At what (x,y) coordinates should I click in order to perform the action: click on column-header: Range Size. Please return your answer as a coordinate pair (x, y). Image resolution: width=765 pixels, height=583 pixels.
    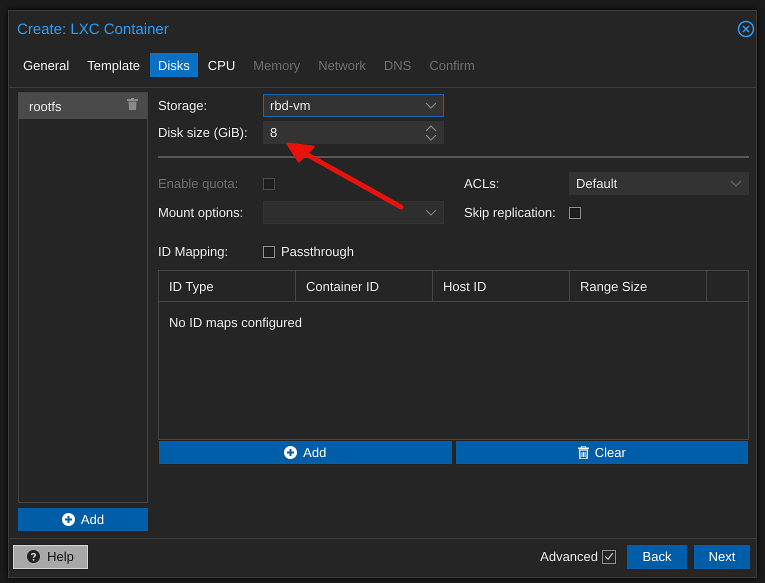
    Looking at the image, I should click on (638, 286).